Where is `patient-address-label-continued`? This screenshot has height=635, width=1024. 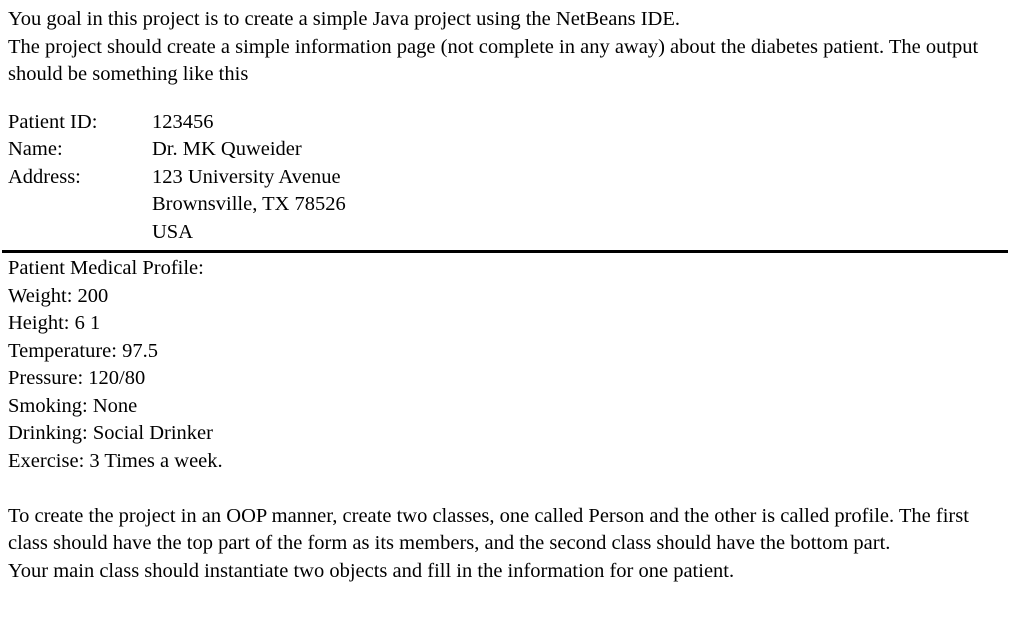
patient-address-label-continued is located at coordinates (80, 205).